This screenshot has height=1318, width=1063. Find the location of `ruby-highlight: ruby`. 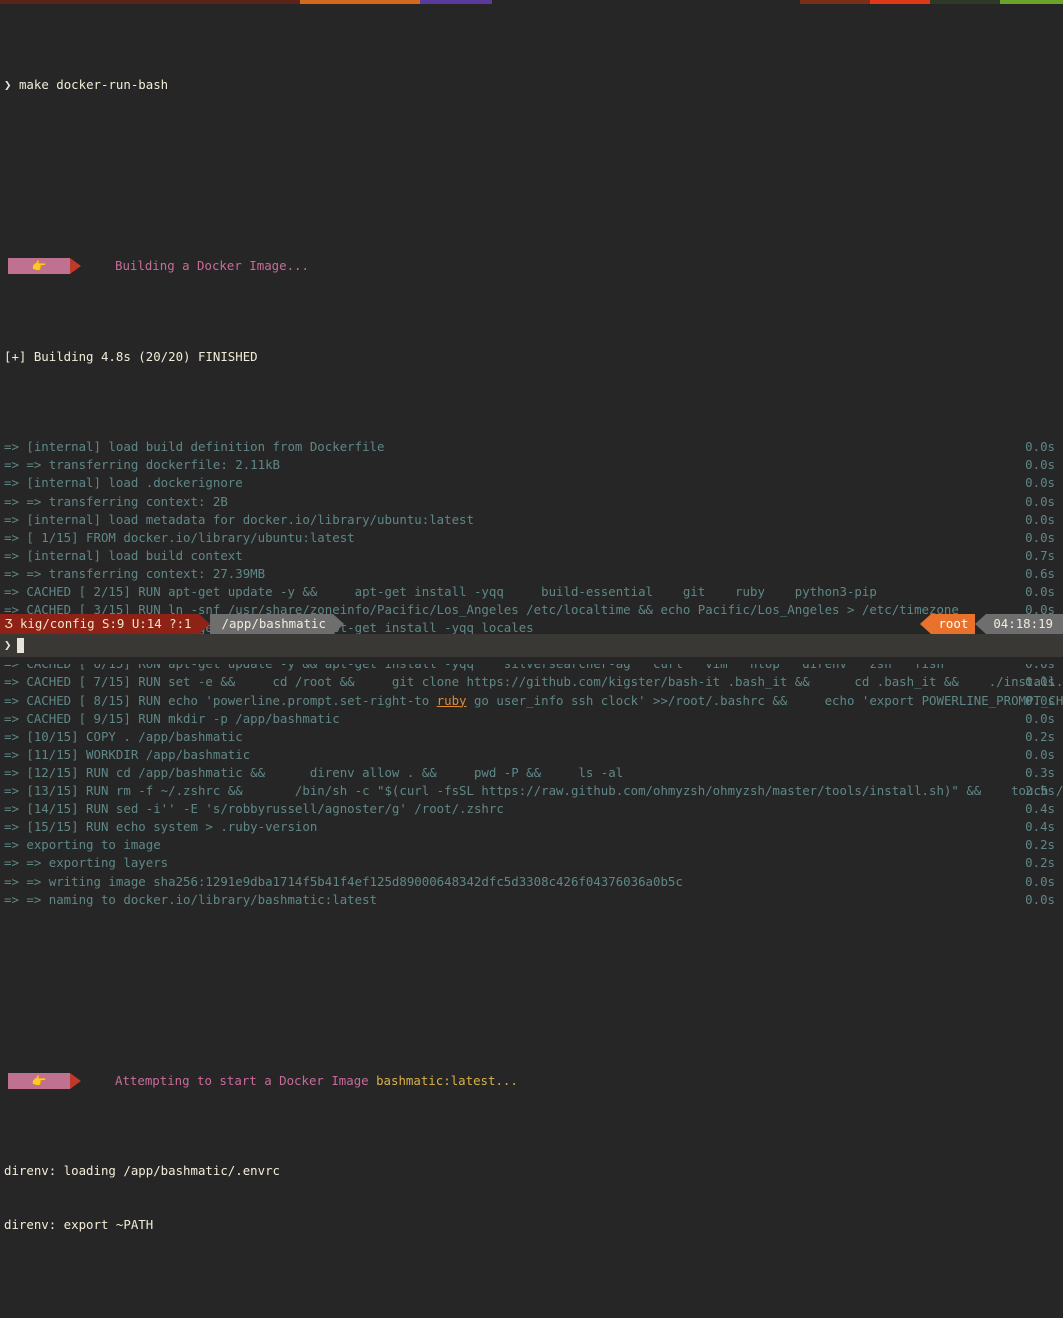

ruby-highlight: ruby is located at coordinates (452, 700).